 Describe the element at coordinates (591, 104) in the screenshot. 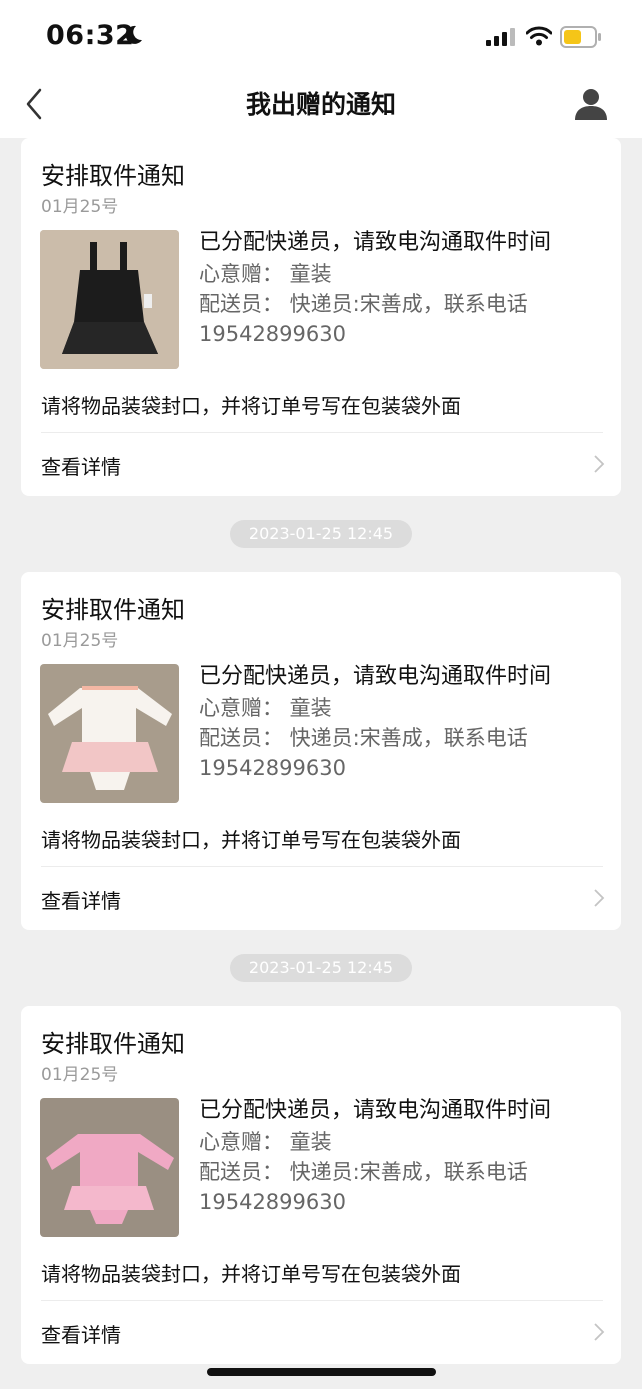

I see `user-profile-icon` at that location.